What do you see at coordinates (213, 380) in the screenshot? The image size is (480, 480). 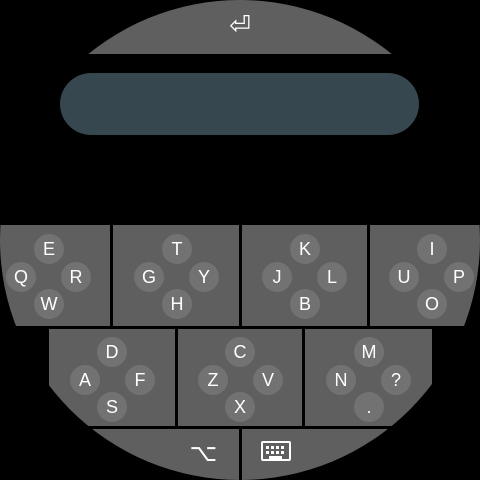 I see `key-z: Z` at bounding box center [213, 380].